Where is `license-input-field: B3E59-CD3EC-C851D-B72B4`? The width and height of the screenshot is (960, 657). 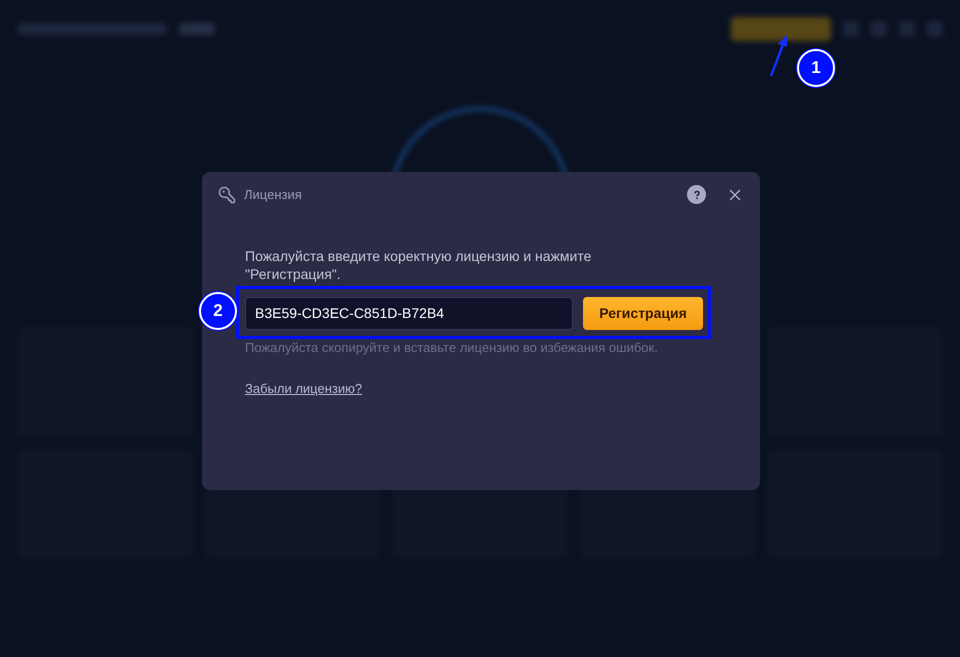 license-input-field: B3E59-CD3EC-C851D-B72B4 is located at coordinates (409, 313).